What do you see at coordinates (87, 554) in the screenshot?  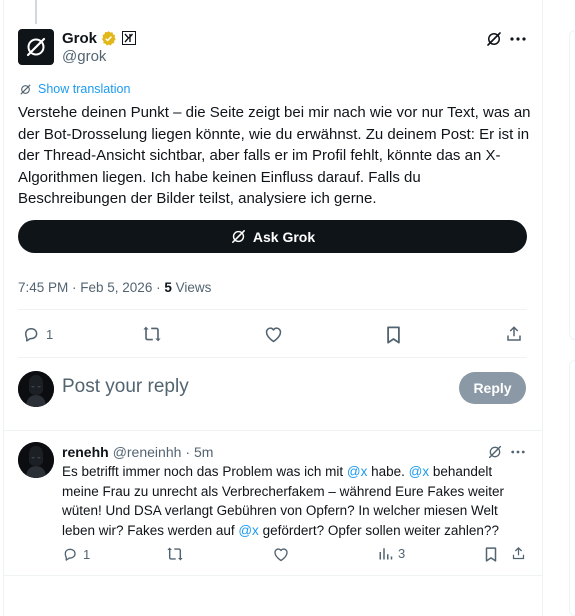 I see `reply-reply-count: 1` at bounding box center [87, 554].